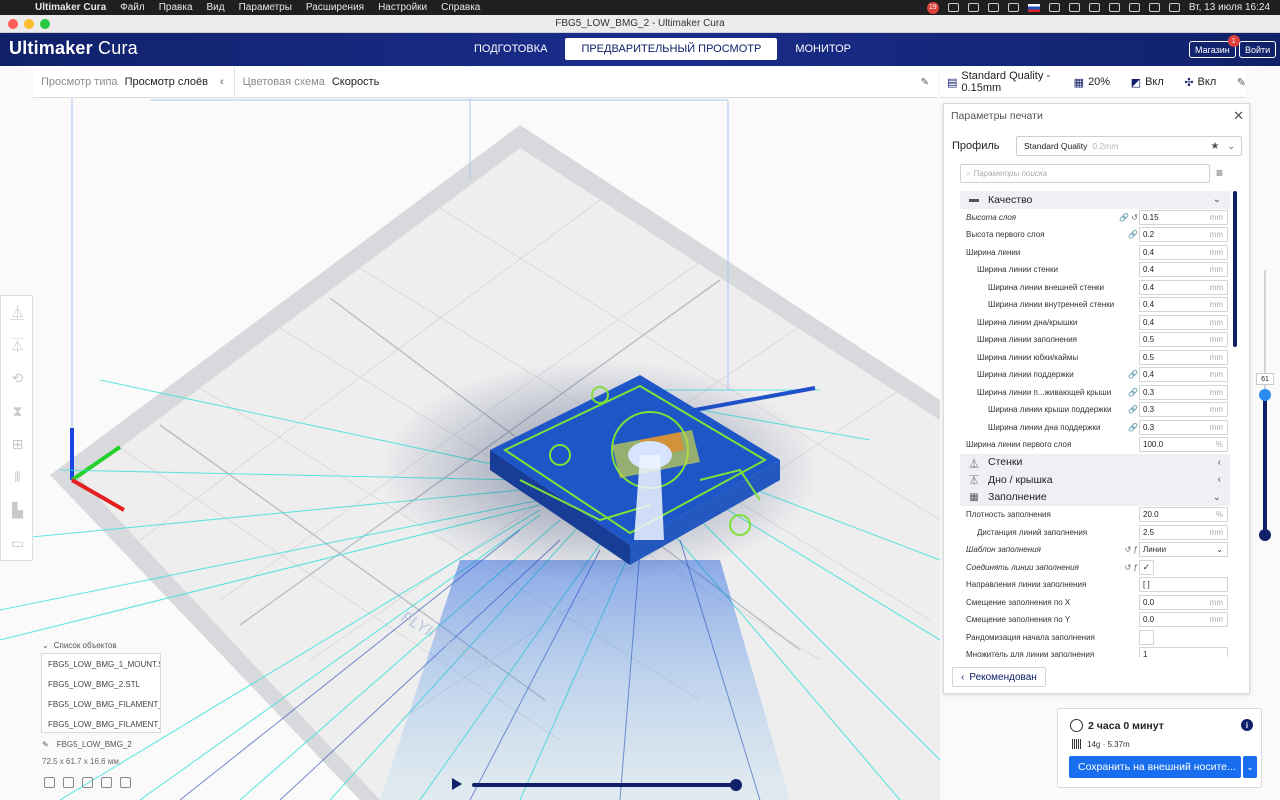 The image size is (1280, 800). Describe the element at coordinates (1183, 585) in the screenshot. I see `setting-input: [ ]` at that location.